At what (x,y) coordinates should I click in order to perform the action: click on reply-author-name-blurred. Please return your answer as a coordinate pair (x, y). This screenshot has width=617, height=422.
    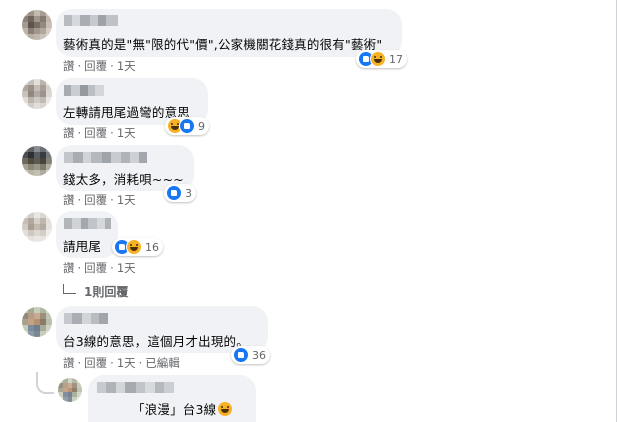
    Looking at the image, I should click on (135, 387).